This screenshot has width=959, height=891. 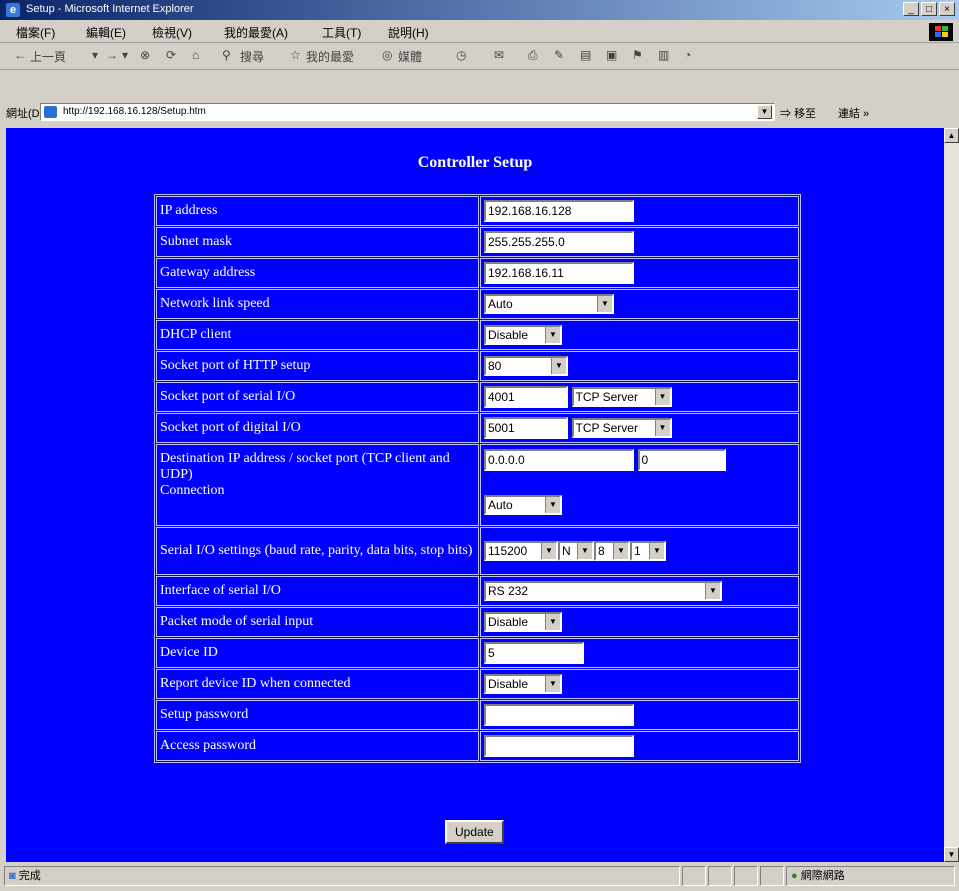 What do you see at coordinates (256, 32) in the screenshot?
I see `menu-favorites: 我的最愛(A)` at bounding box center [256, 32].